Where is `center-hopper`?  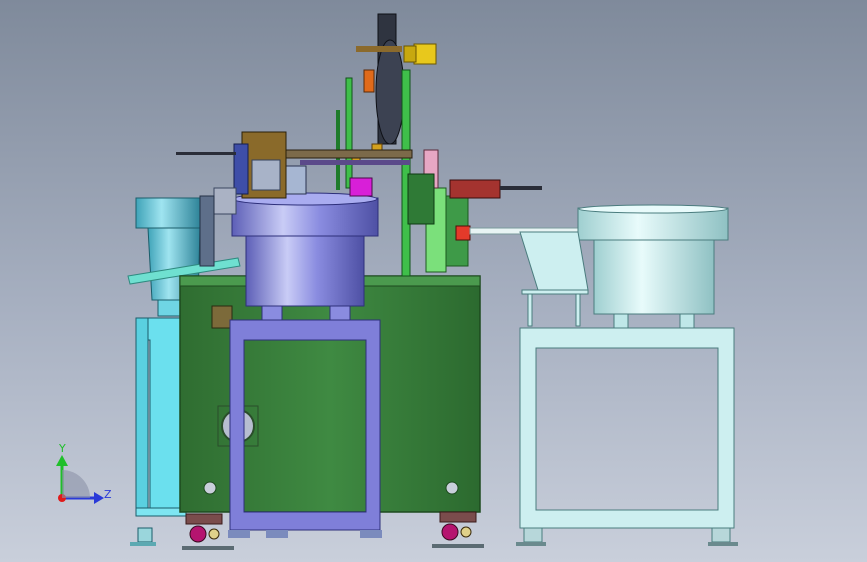
center-hopper is located at coordinates (305, 257).